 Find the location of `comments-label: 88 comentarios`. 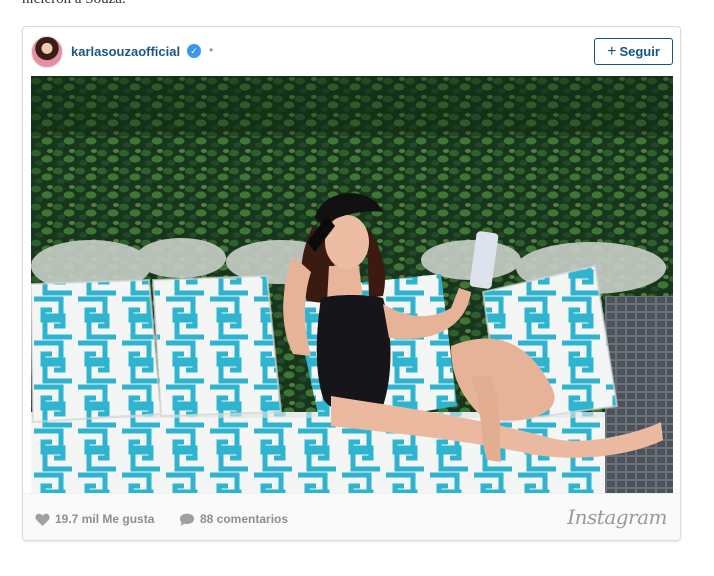

comments-label: 88 comentarios is located at coordinates (244, 519).